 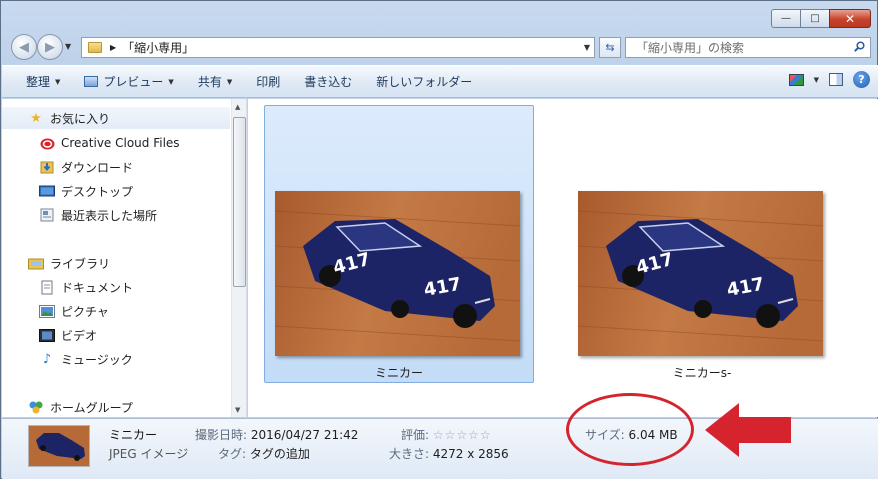 I want to click on pictures-icon, so click(x=47, y=311).